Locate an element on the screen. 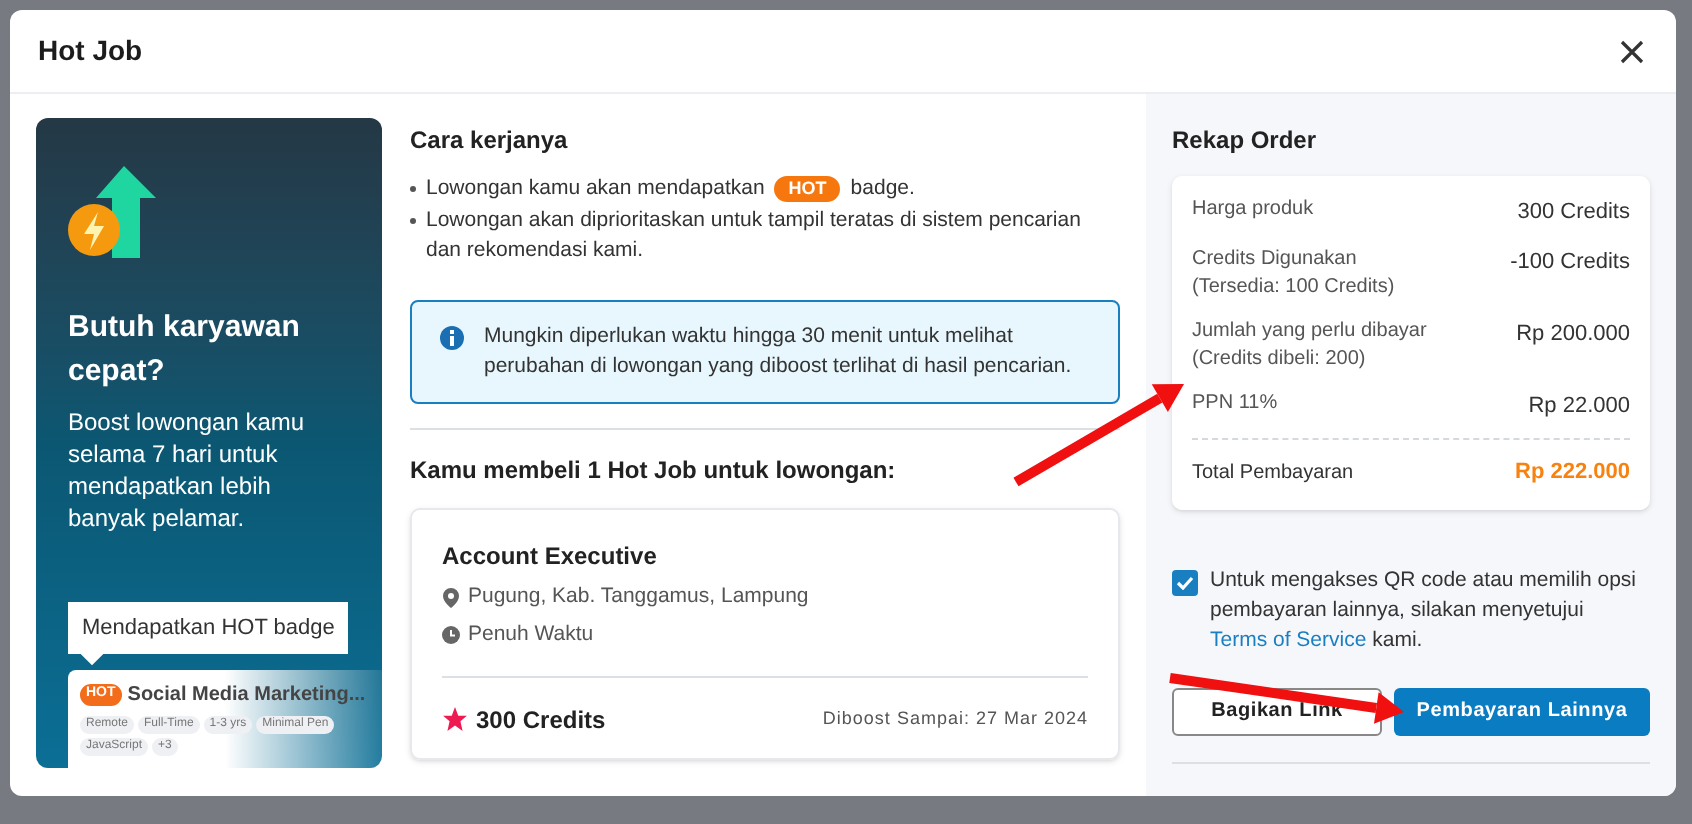  job-location: Pugung, Kab. Tanggamus, Lampung is located at coordinates (638, 597).